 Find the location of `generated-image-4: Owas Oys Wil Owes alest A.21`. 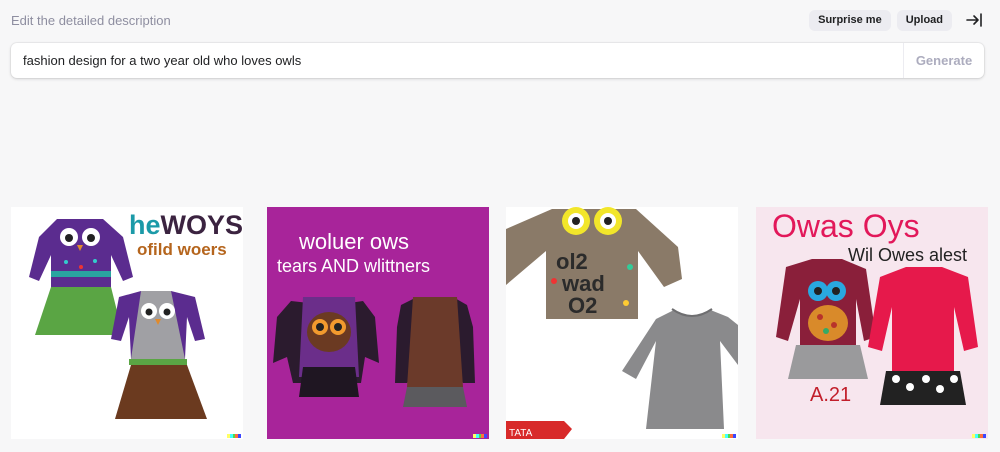

generated-image-4: Owas Oys Wil Owes alest A.21 is located at coordinates (872, 323).